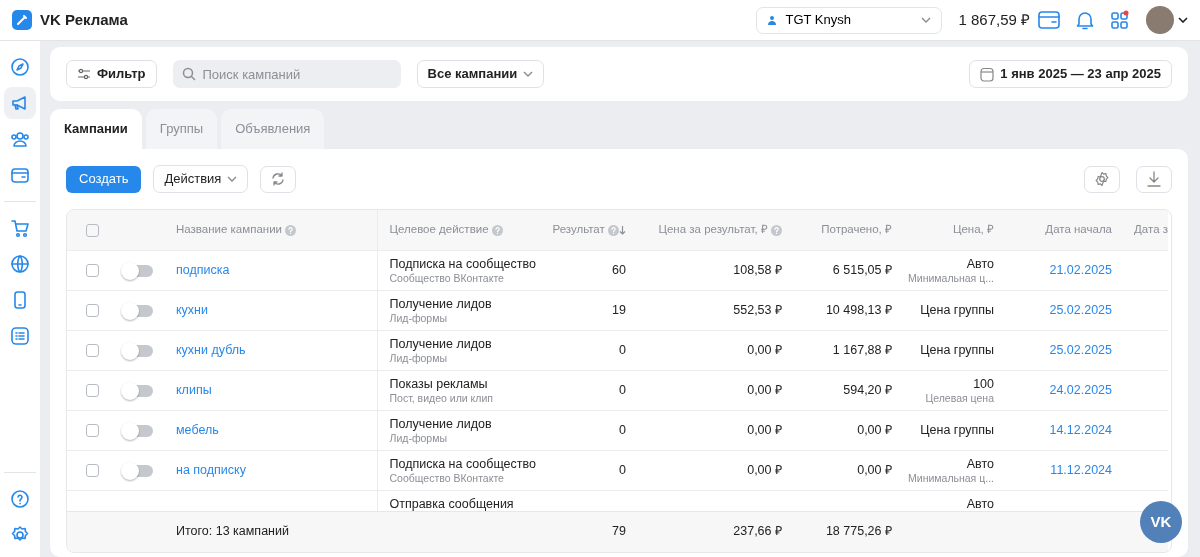  What do you see at coordinates (211, 350) in the screenshot?
I see `campaign-name-link: кухни дубль` at bounding box center [211, 350].